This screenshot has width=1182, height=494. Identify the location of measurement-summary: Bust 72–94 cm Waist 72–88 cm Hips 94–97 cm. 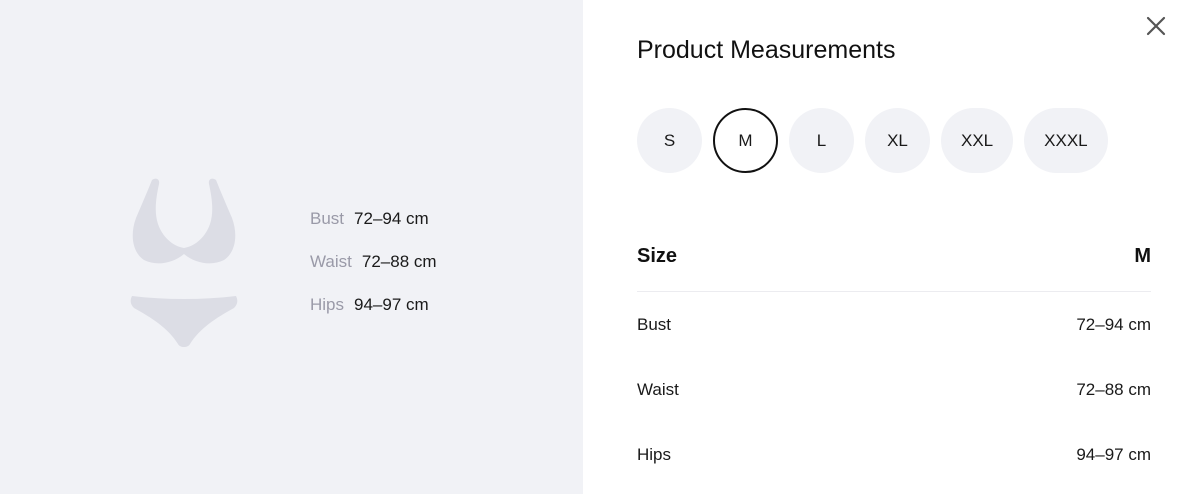
(373, 272).